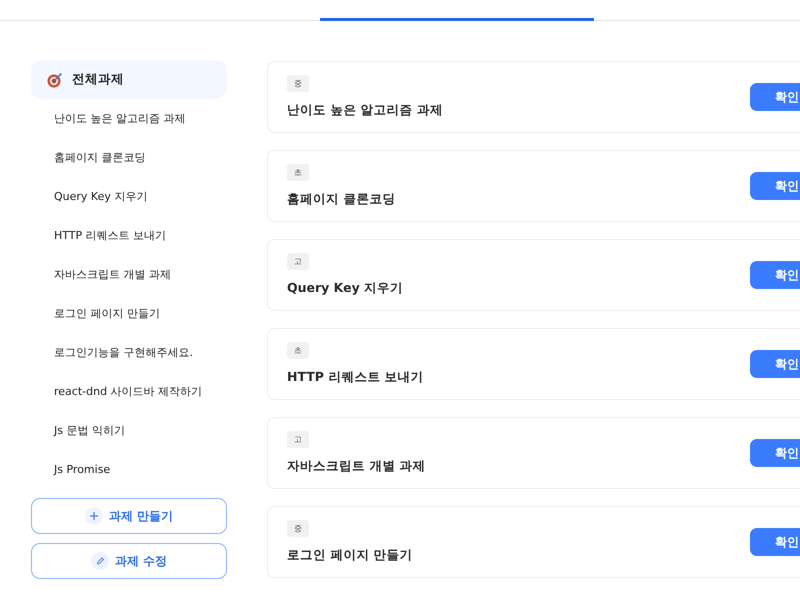  Describe the element at coordinates (129, 561) in the screenshot. I see `edit-task-button: 과제 수정` at that location.